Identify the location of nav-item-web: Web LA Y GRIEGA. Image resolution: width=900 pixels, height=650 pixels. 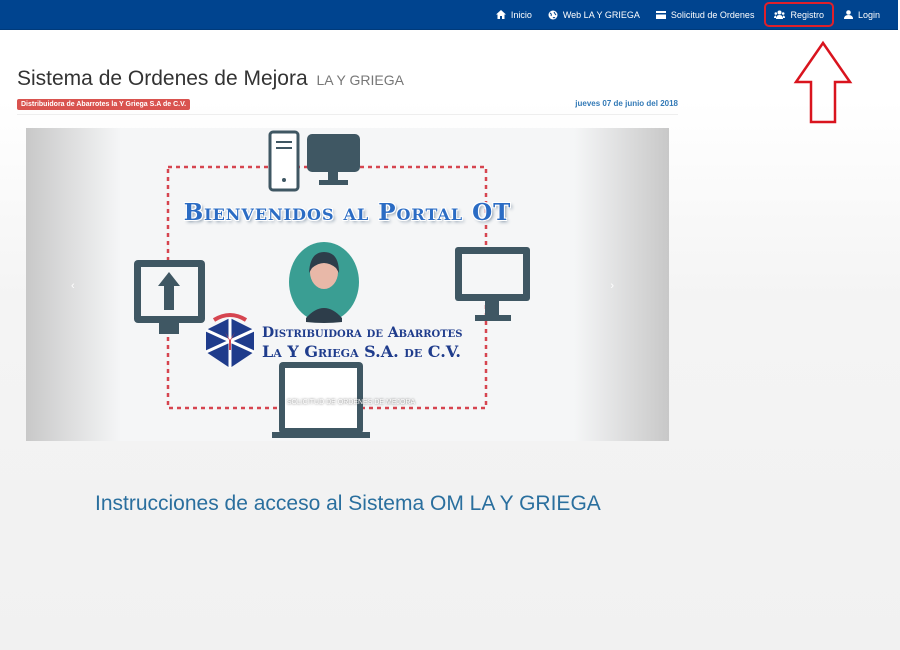
(594, 14).